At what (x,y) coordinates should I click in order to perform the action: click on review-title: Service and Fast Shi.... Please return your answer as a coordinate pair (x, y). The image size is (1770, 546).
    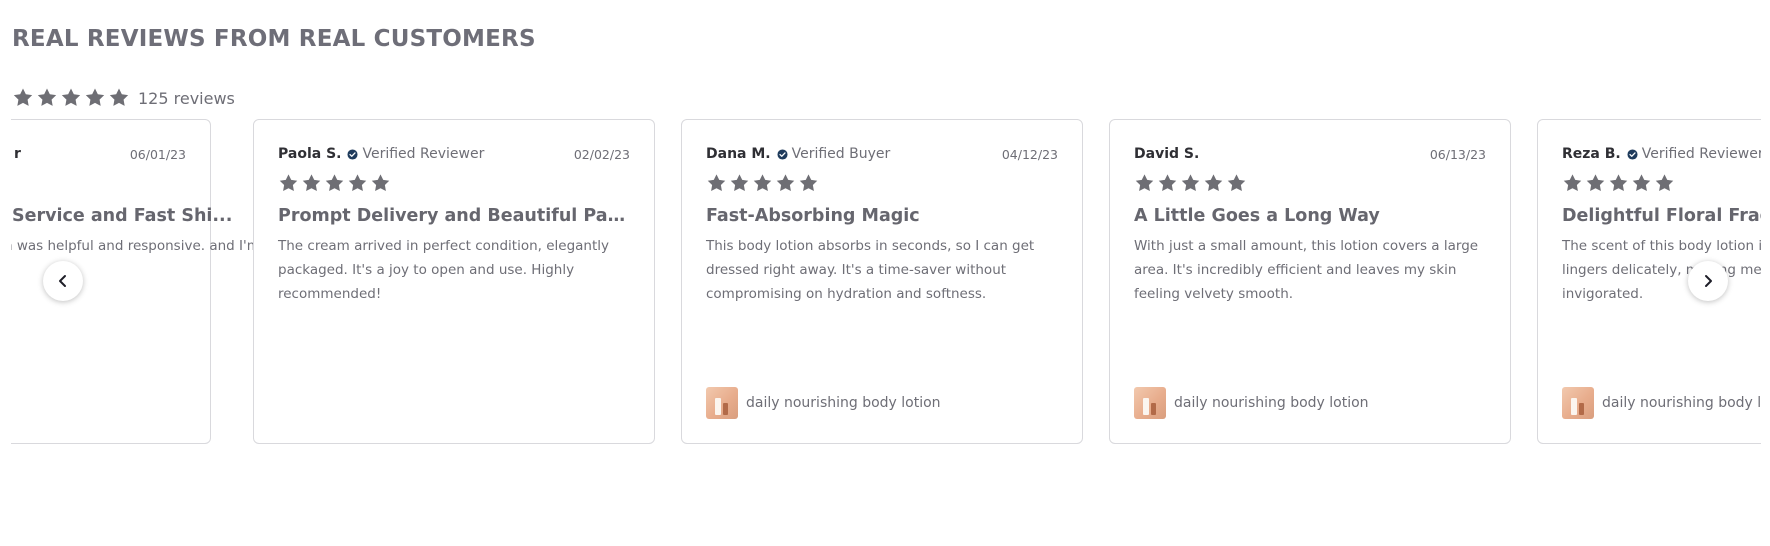
    Looking at the image, I should click on (122, 216).